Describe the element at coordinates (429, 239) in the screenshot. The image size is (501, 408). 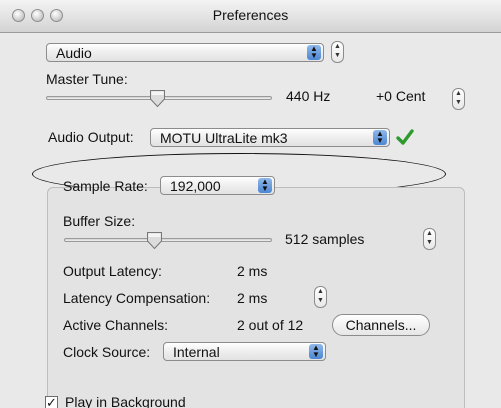
I see `buffer-size-stepper: ▲ ▼` at that location.